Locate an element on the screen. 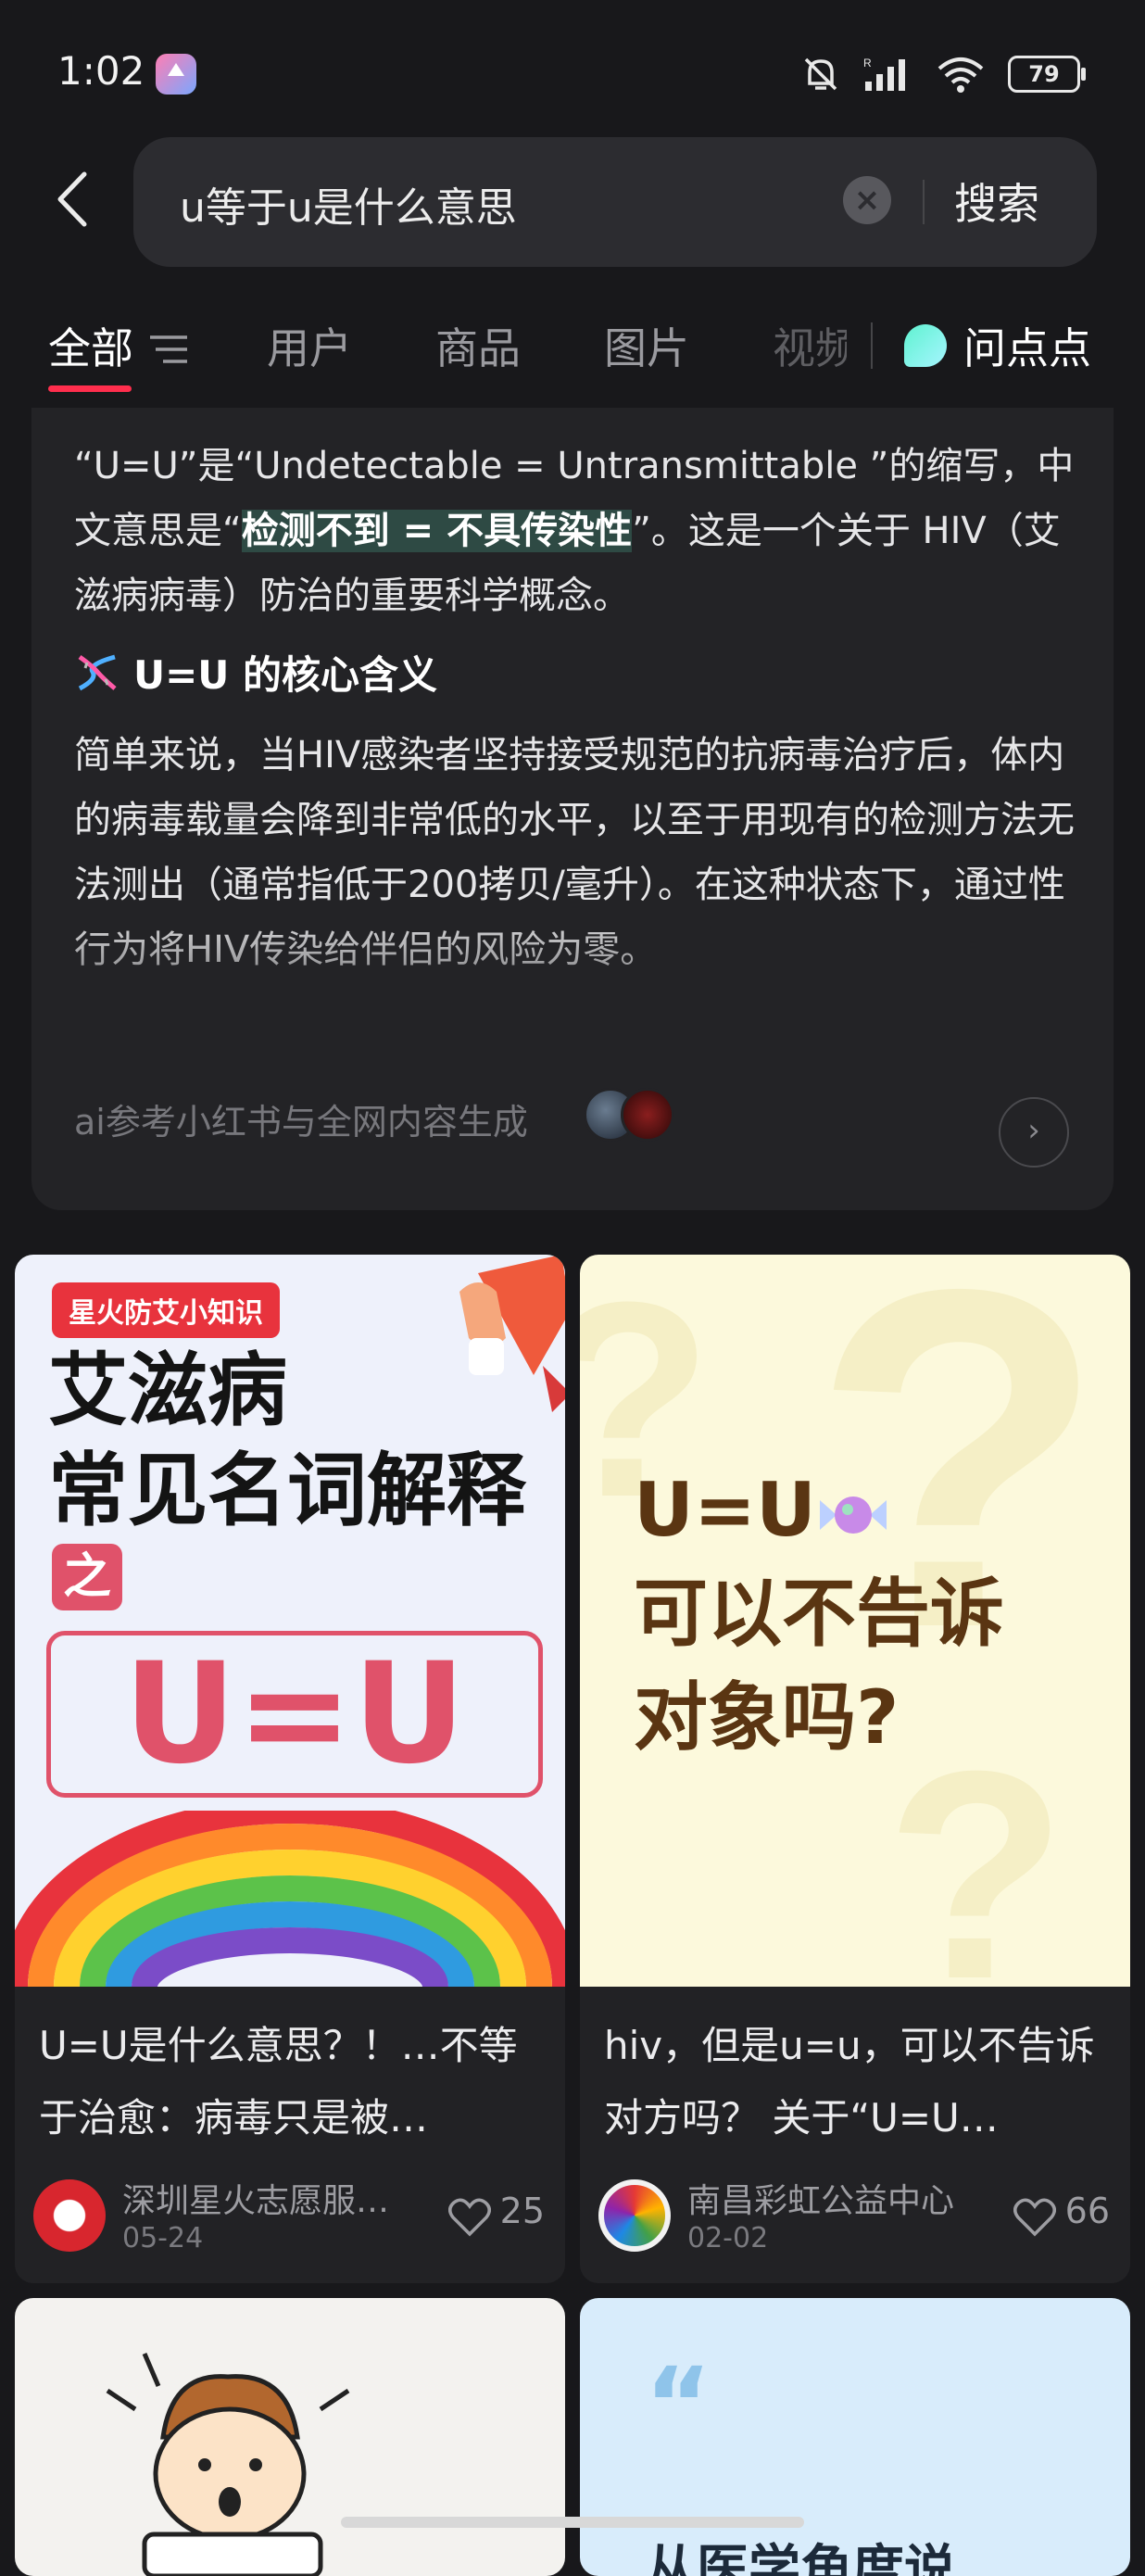 This screenshot has height=2576, width=1145. quote-mark-icon: “ is located at coordinates (678, 2404).